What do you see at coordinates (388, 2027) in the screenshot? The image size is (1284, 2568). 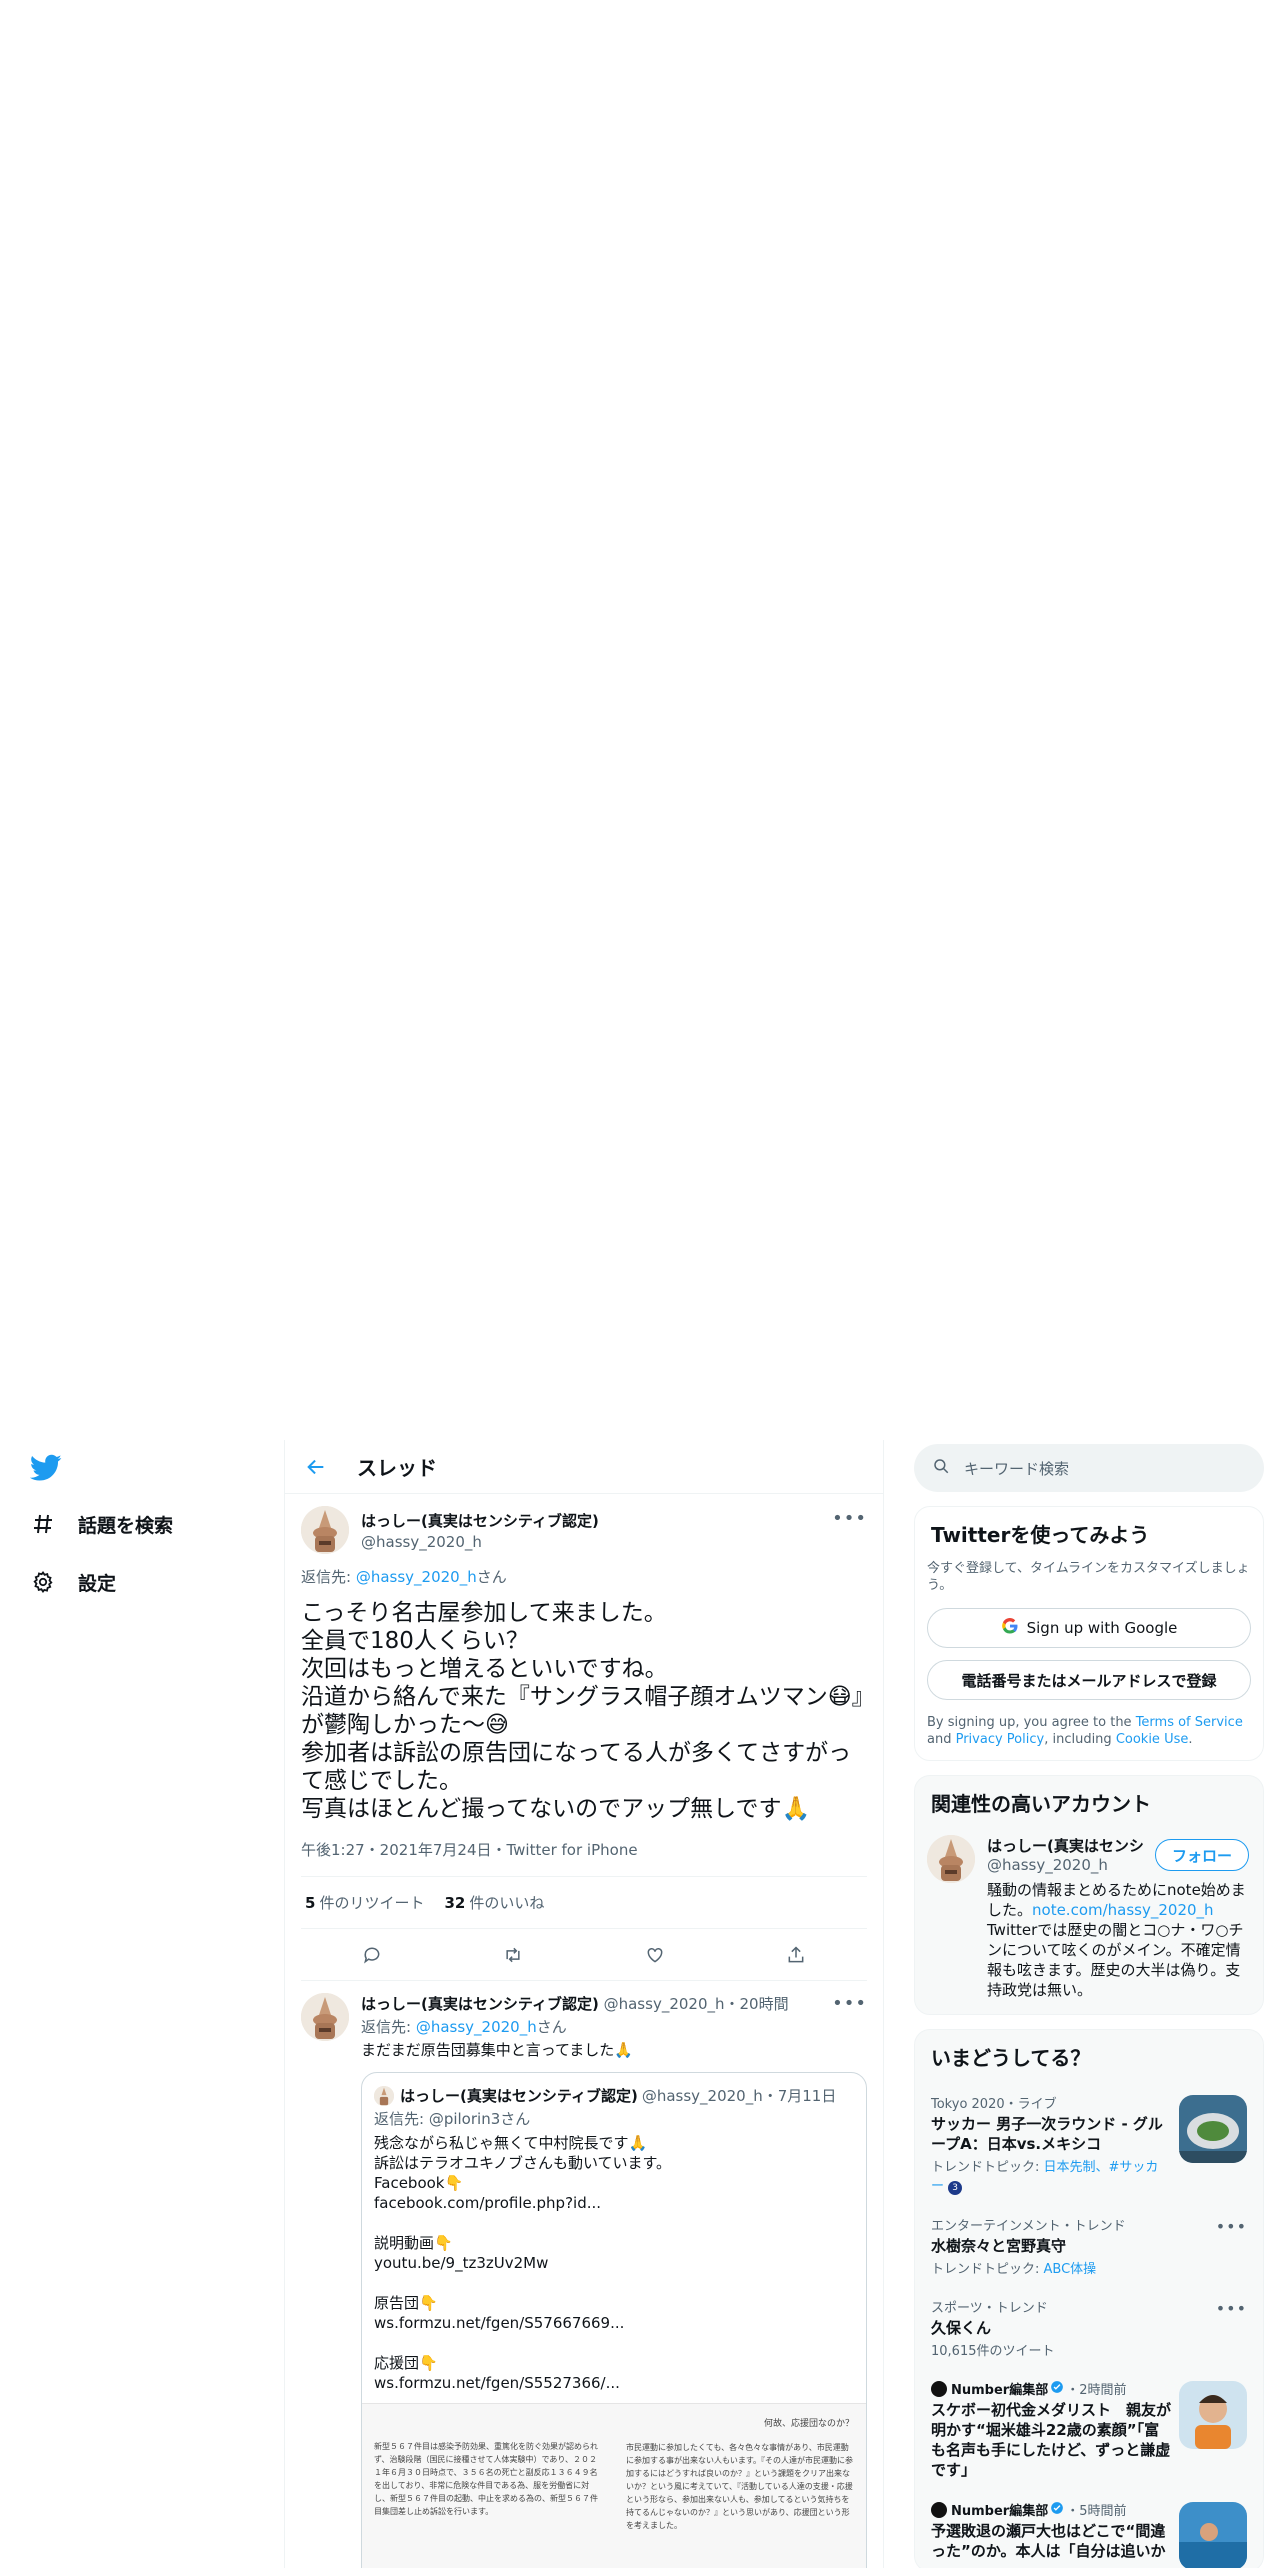 I see `reply-replying-prefix: 返信先:` at bounding box center [388, 2027].